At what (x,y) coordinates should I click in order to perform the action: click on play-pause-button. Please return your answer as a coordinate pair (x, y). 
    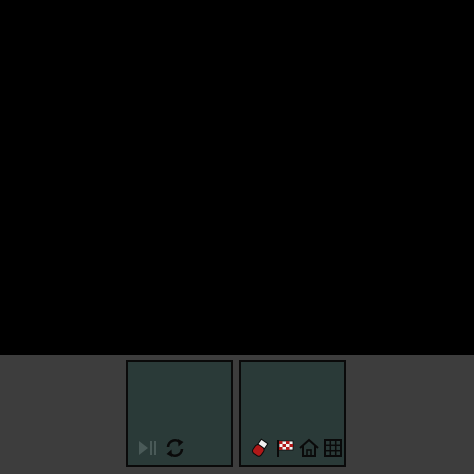
    Looking at the image, I should click on (147, 448).